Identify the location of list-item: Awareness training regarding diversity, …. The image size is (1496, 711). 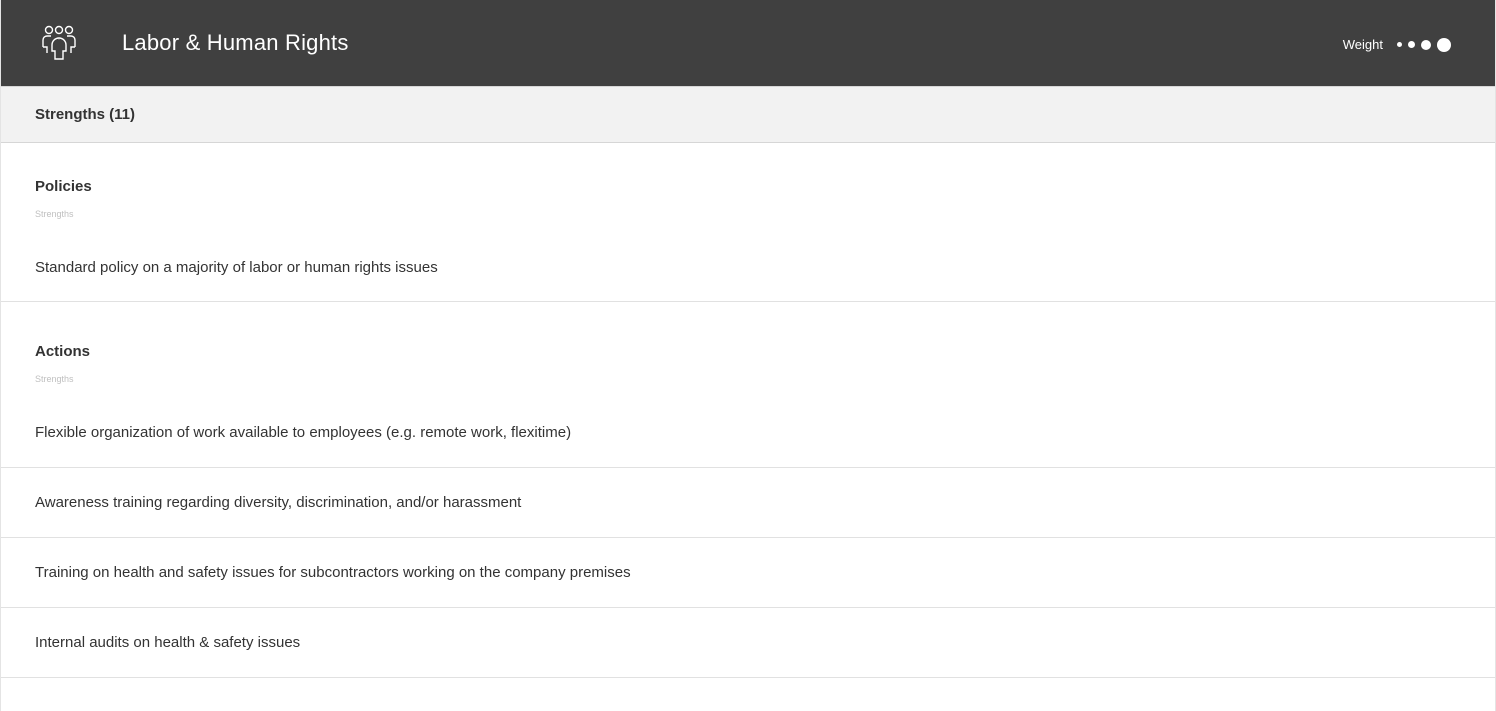
(748, 503).